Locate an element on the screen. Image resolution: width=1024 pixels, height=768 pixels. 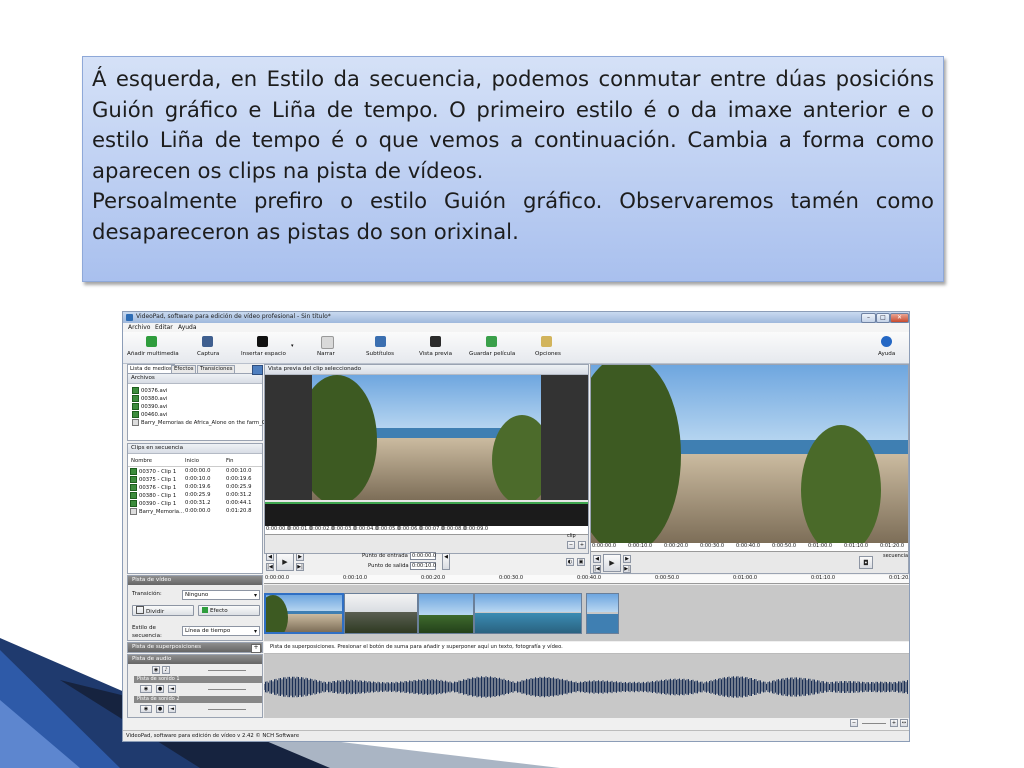
audio-track-mute-button: ◉ is located at coordinates (156, 670).